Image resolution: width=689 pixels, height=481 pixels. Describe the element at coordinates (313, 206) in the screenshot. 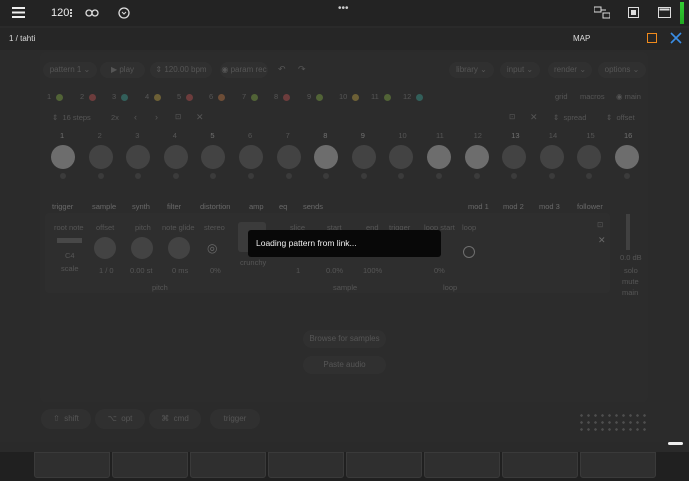

I see `tab-sends: sends` at that location.